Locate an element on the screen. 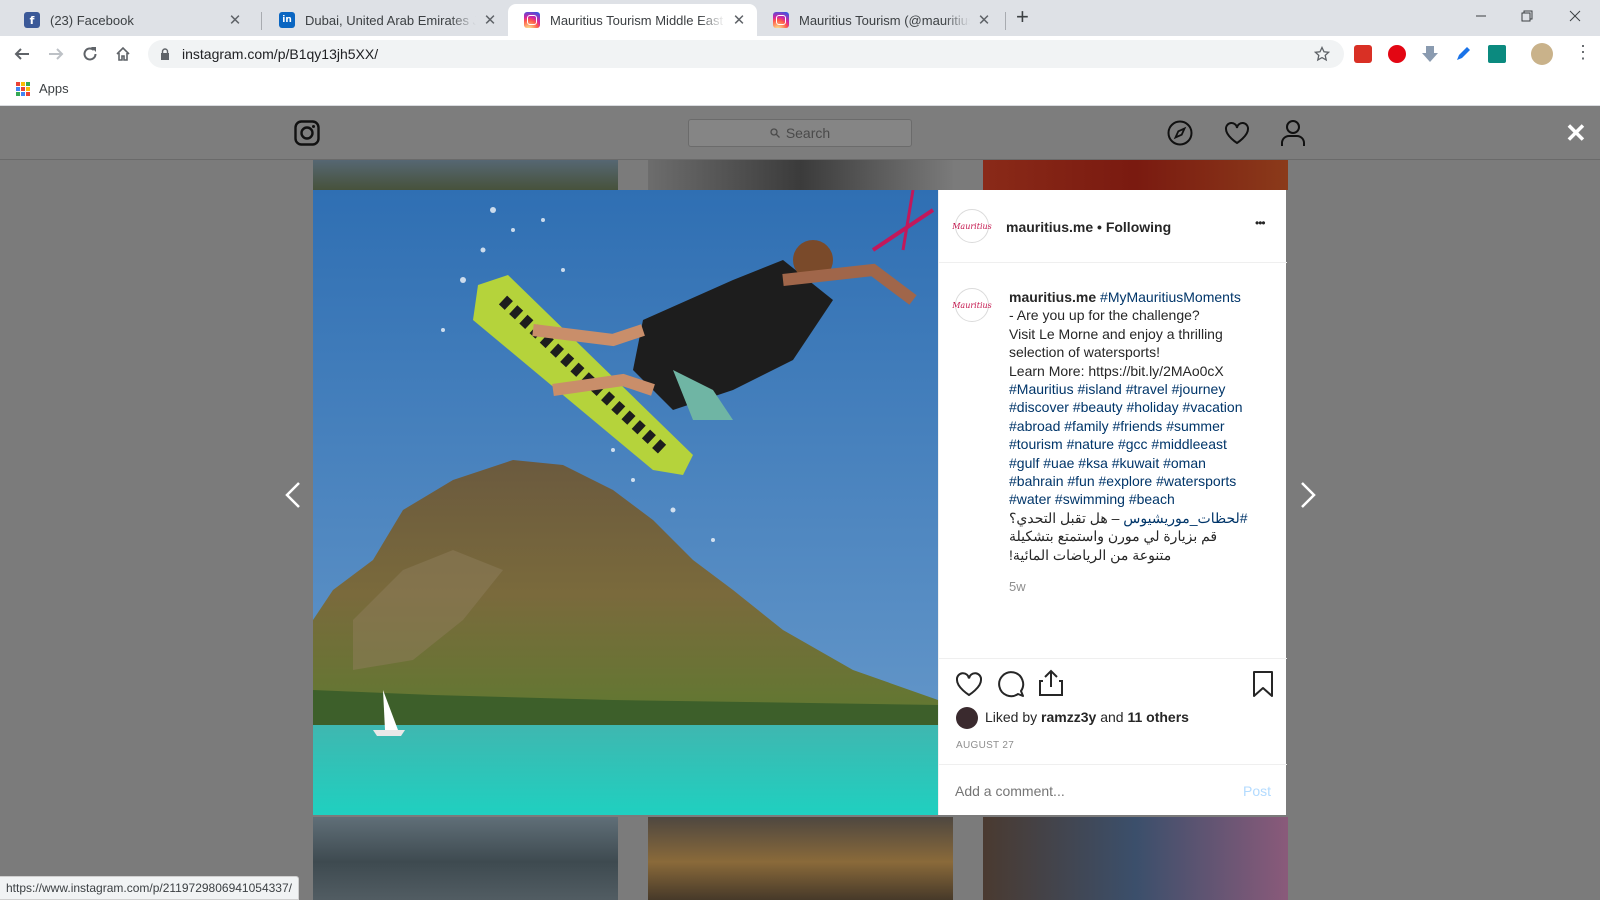  profile-avatar is located at coordinates (1542, 54).